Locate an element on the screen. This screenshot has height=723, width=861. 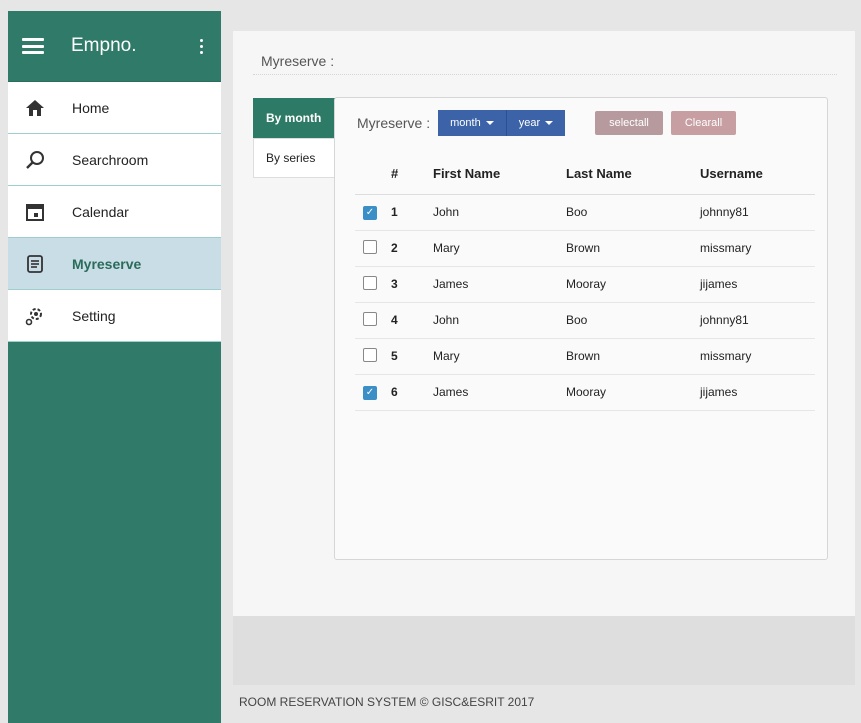
row-num: 2 is located at coordinates (407, 248).